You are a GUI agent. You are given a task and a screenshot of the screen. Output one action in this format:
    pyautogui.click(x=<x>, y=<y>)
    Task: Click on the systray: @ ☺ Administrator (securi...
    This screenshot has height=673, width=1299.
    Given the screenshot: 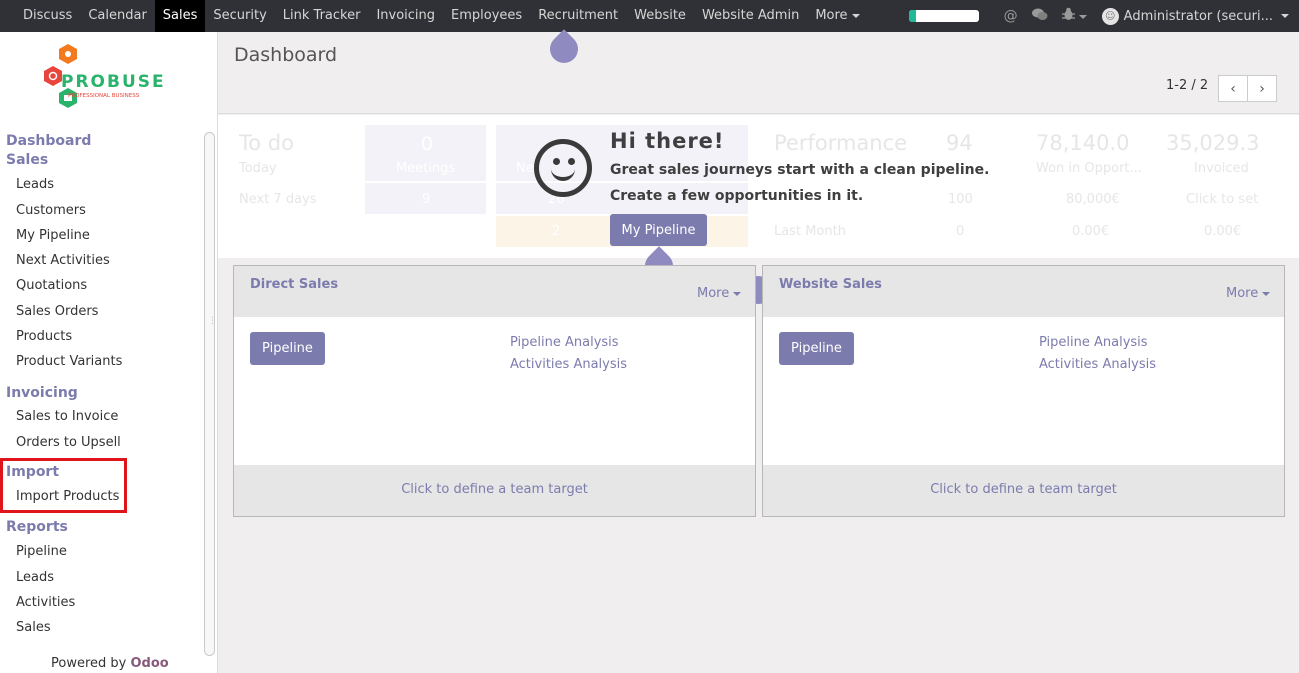 What is the action you would take?
    pyautogui.click(x=1103, y=16)
    